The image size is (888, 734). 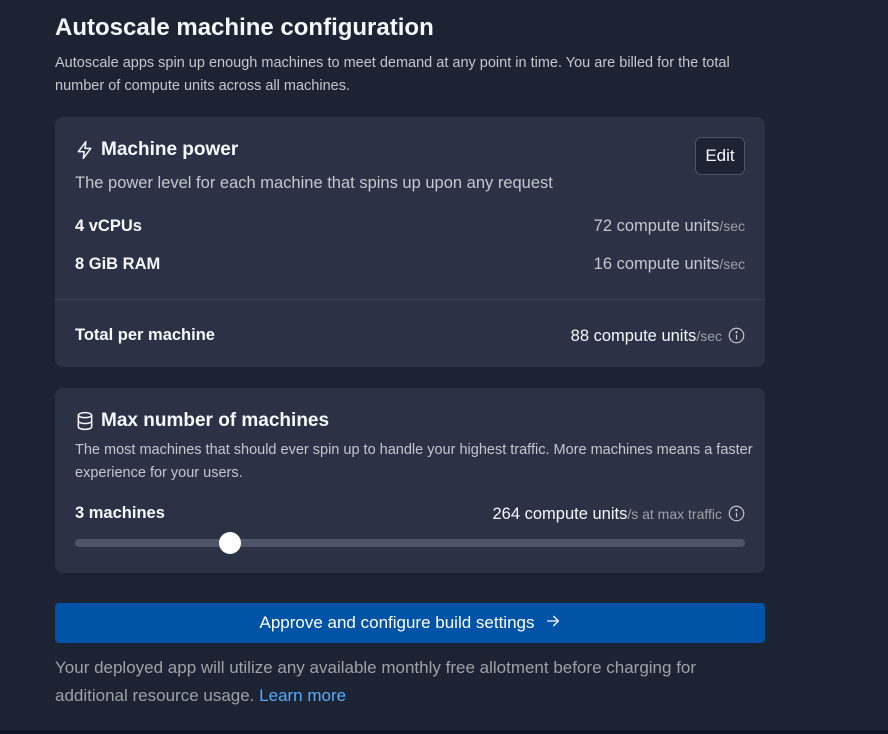 I want to click on machine-power-title: Machine power, so click(x=170, y=149).